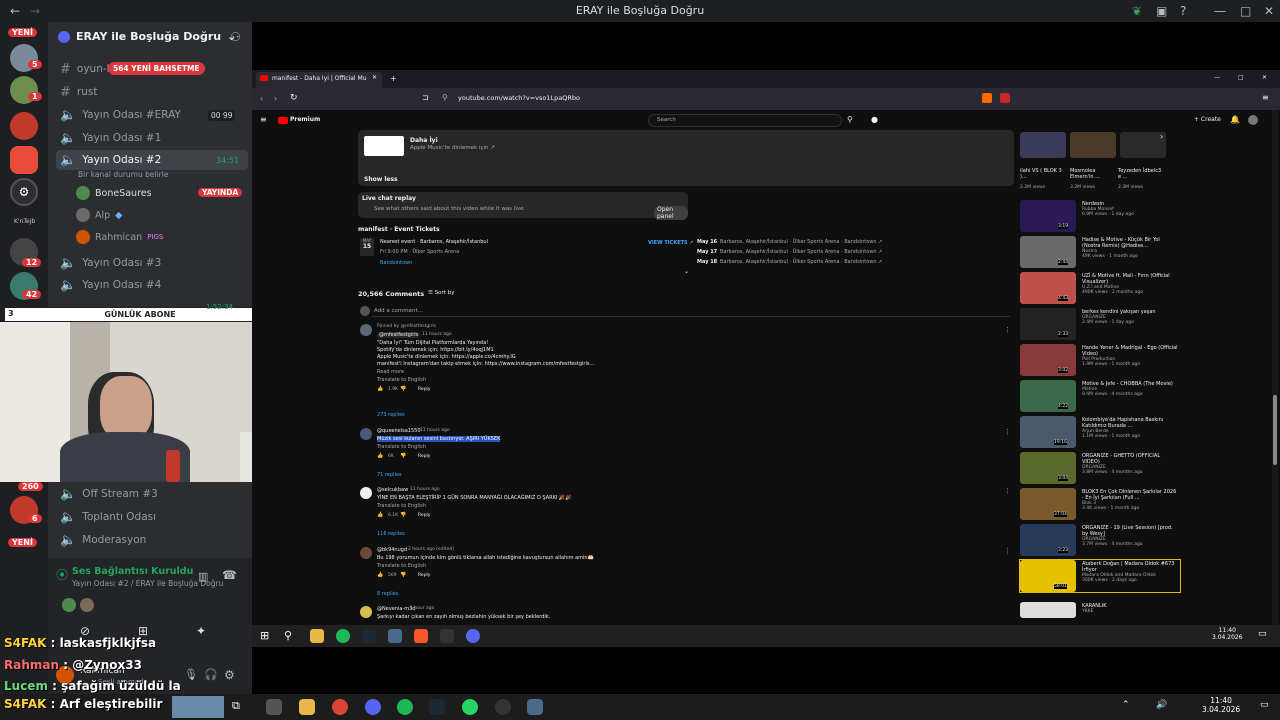 The width and height of the screenshot is (1280, 720). Describe the element at coordinates (319, 80) in the screenshot. I see `browser-tab: manifest - Daha İyi | Official Mu ✕` at that location.